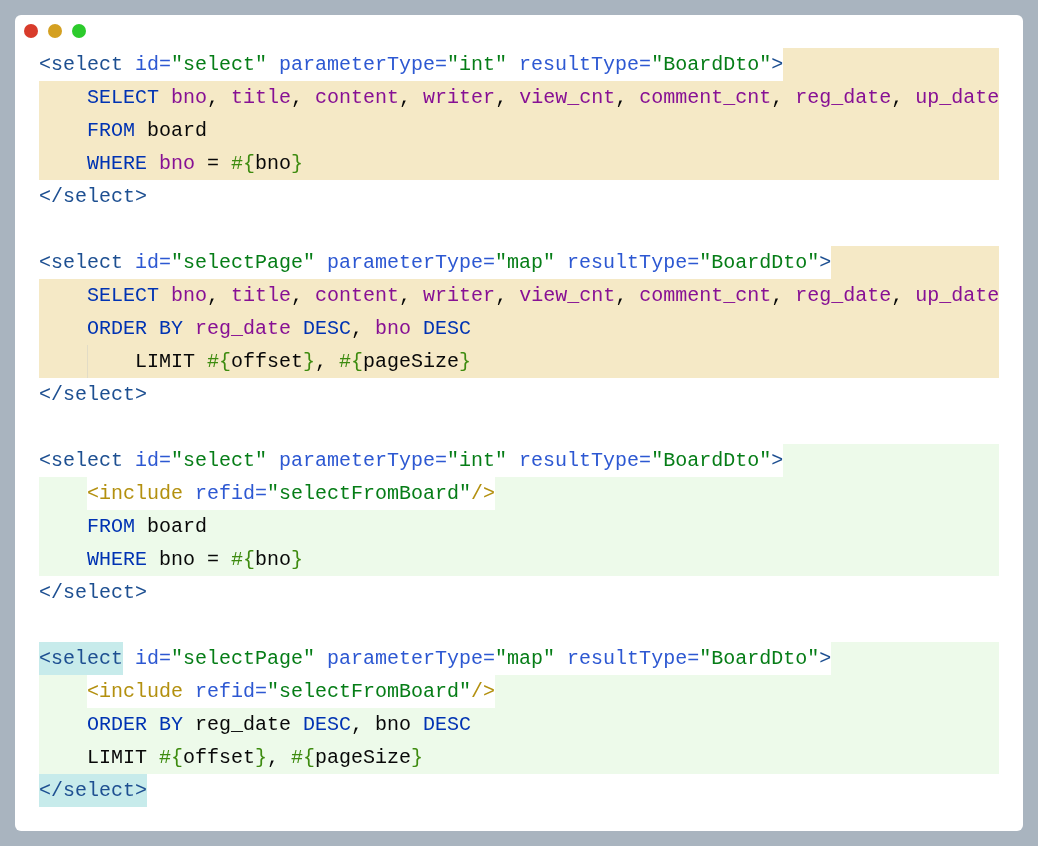  Describe the element at coordinates (79, 31) in the screenshot. I see `maximize-button` at that location.